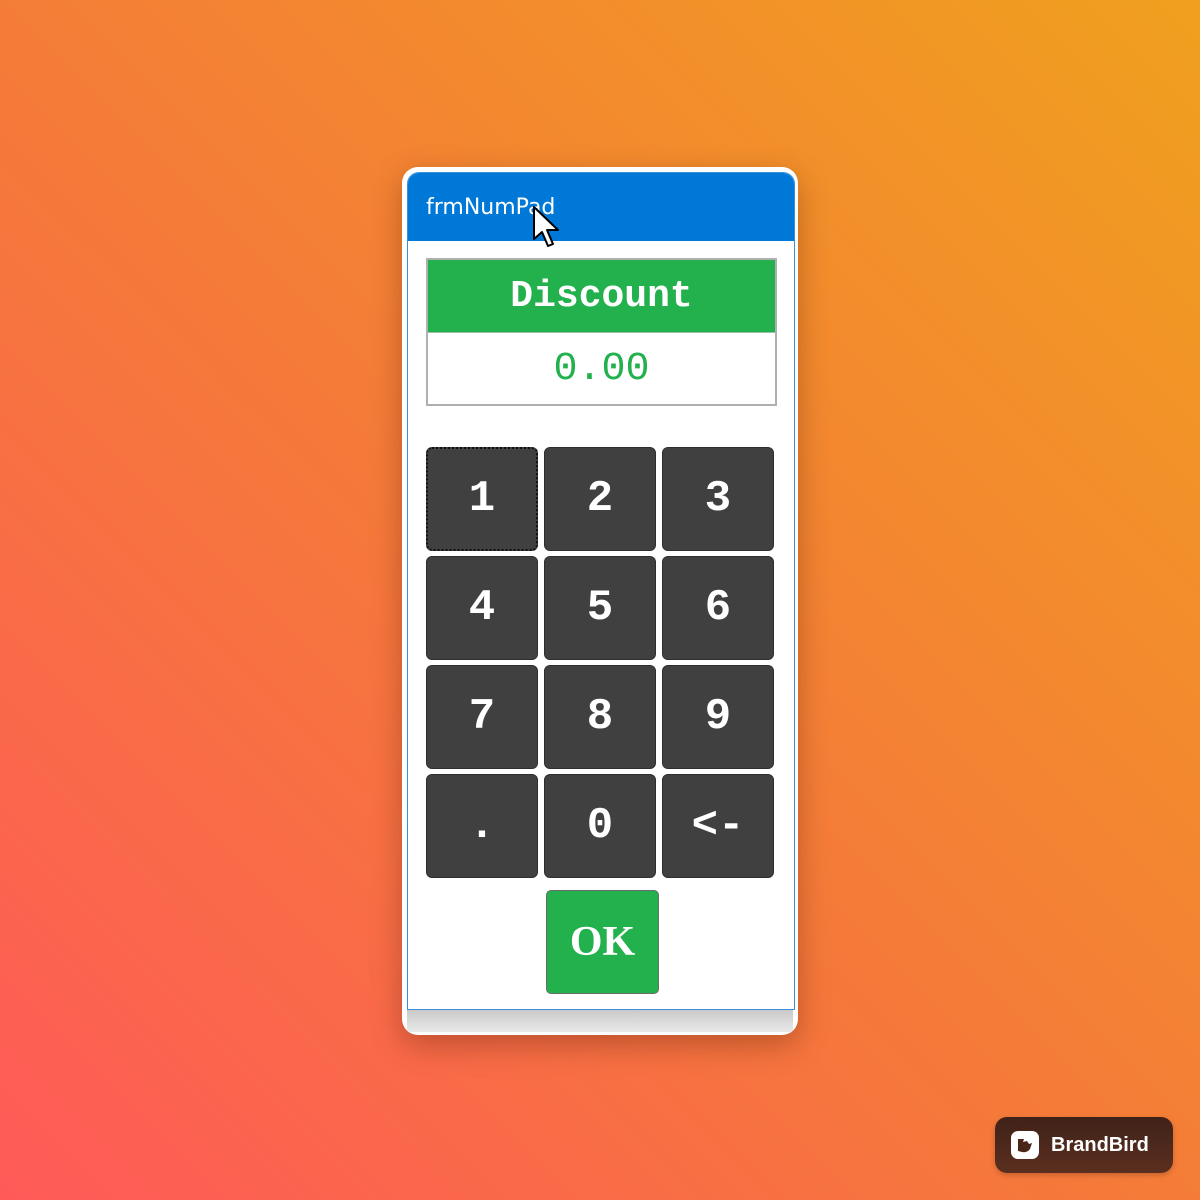 Image resolution: width=1200 pixels, height=1200 pixels. I want to click on mouse-cursor-icon, so click(546, 226).